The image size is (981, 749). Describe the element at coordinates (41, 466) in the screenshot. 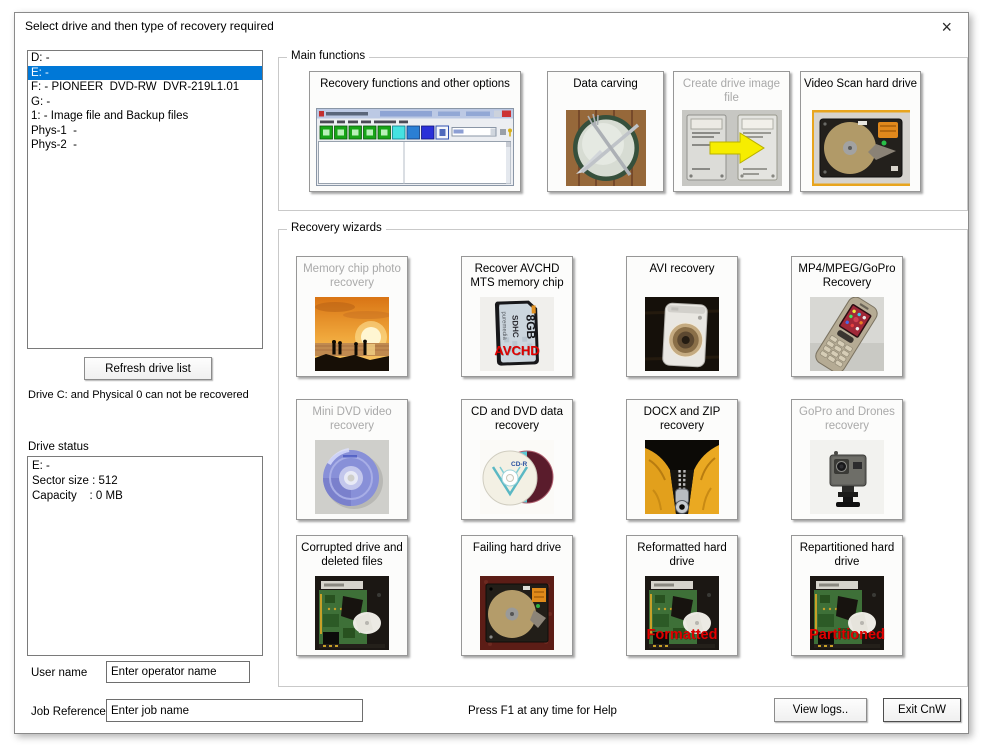

I see `drive-status-line: E: -` at that location.